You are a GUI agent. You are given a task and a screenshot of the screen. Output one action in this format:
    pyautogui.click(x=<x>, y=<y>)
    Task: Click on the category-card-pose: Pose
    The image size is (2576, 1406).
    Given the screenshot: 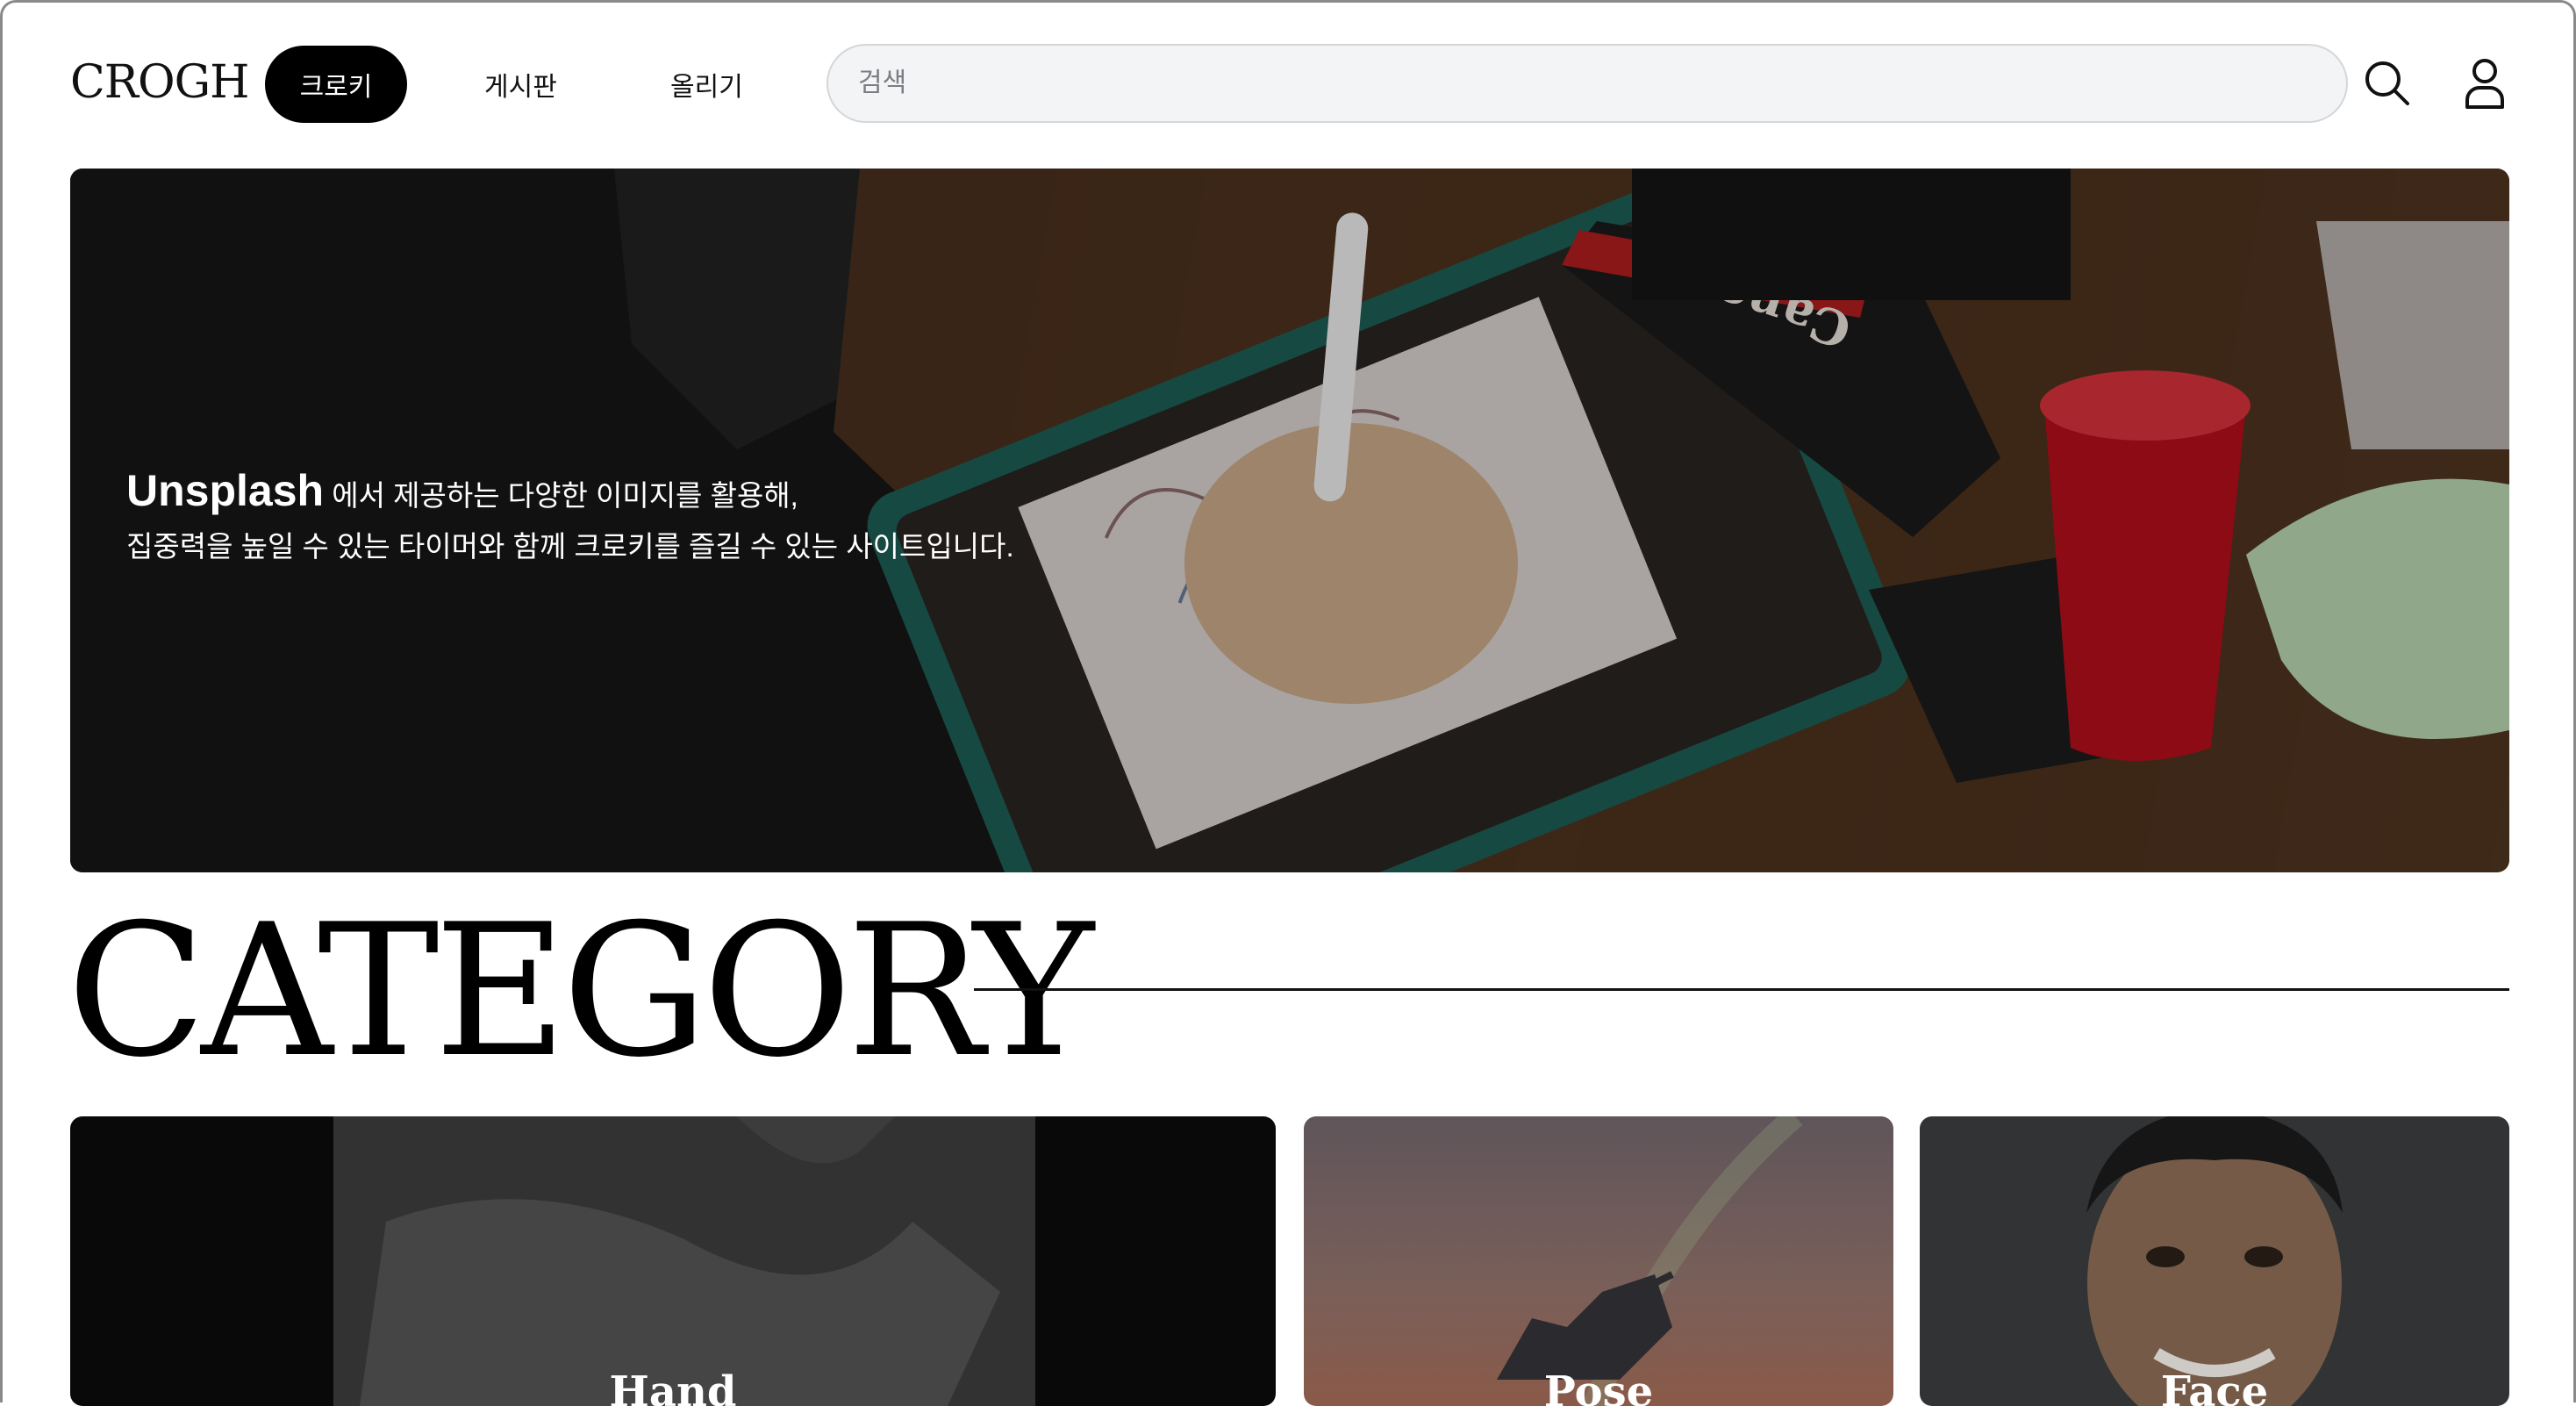 What is the action you would take?
    pyautogui.click(x=1598, y=1261)
    